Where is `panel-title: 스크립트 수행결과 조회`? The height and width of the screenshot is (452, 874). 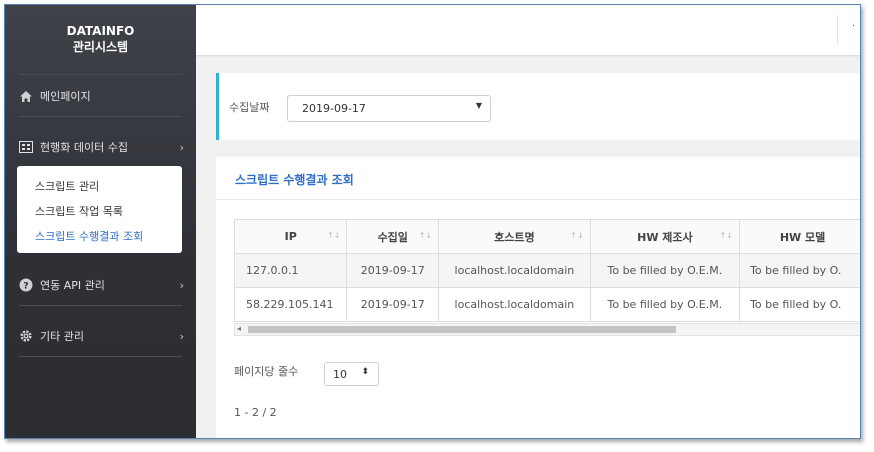 panel-title: 스크립트 수행결과 조회 is located at coordinates (294, 180).